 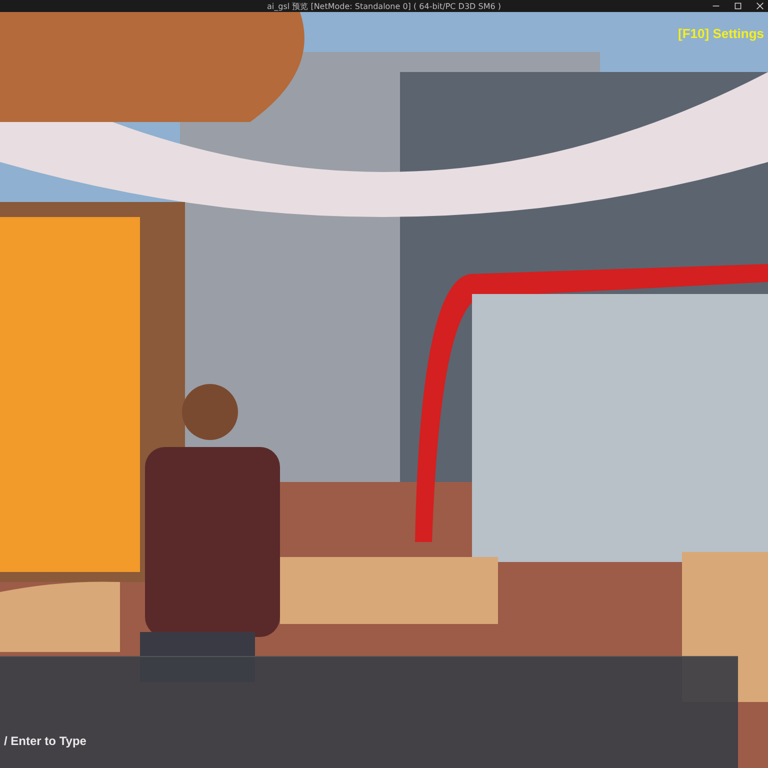 What do you see at coordinates (738, 6) in the screenshot?
I see `maximize-icon` at bounding box center [738, 6].